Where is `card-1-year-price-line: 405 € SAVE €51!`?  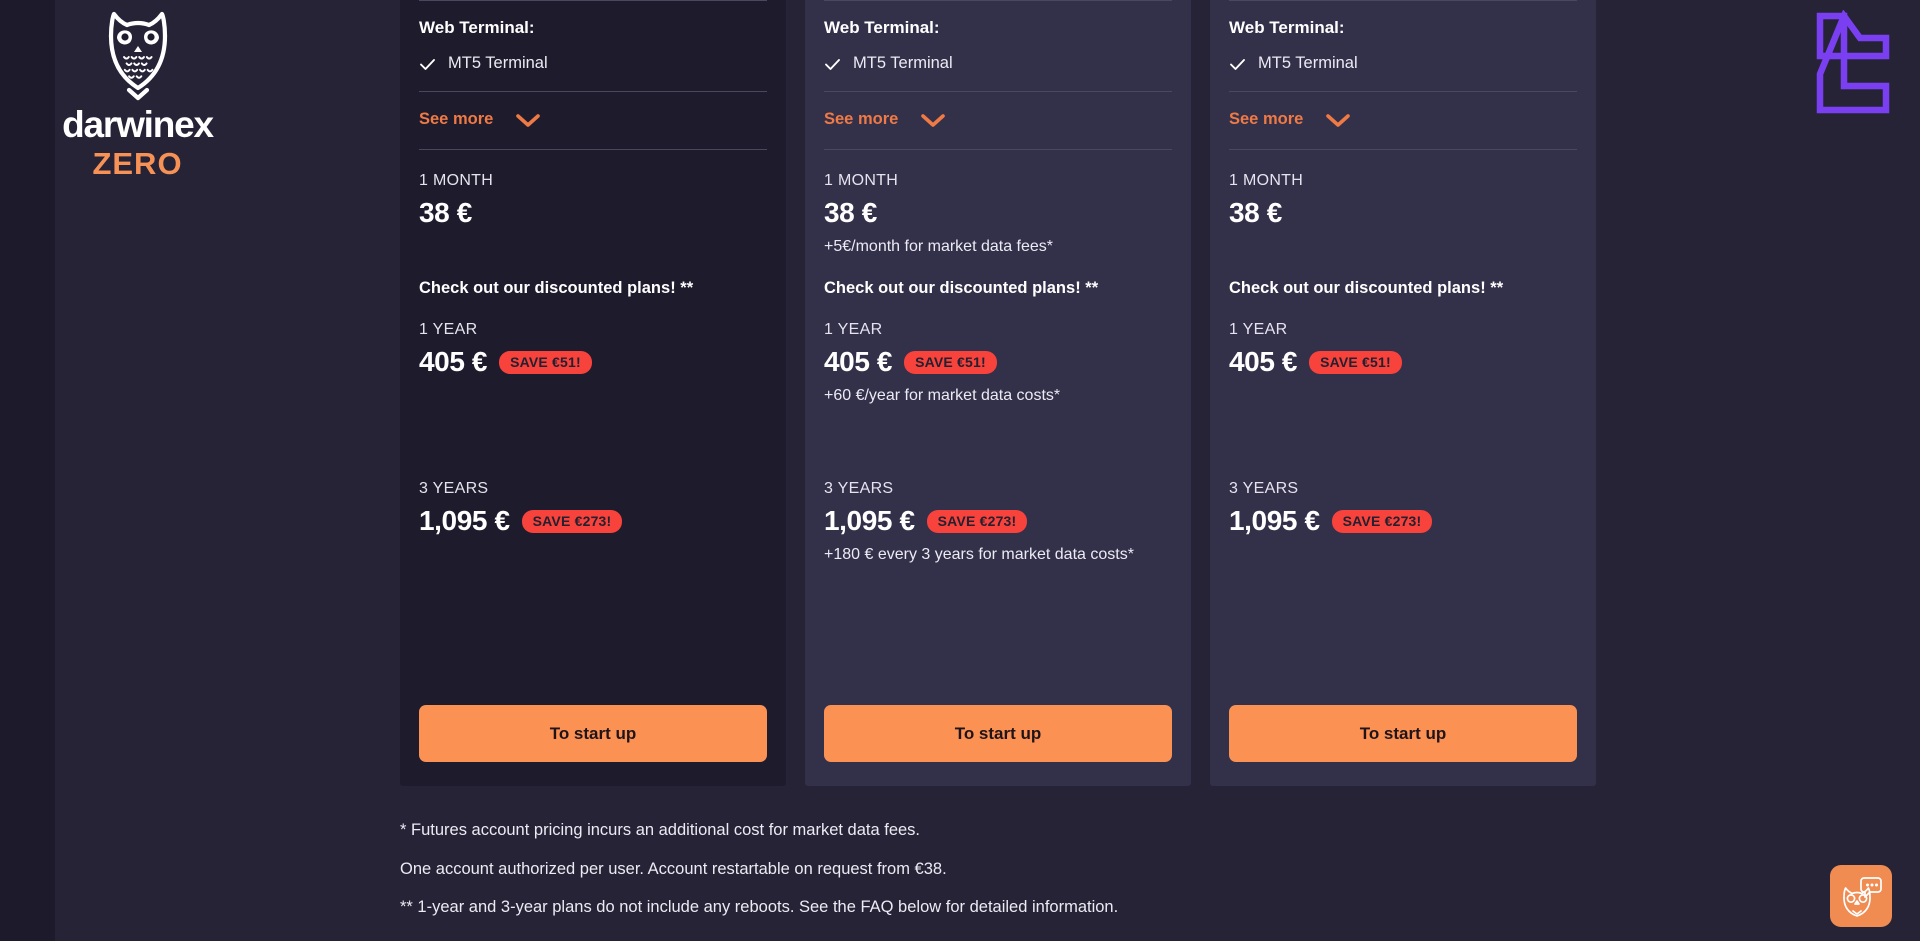 card-1-year-price-line: 405 € SAVE €51! is located at coordinates (593, 362).